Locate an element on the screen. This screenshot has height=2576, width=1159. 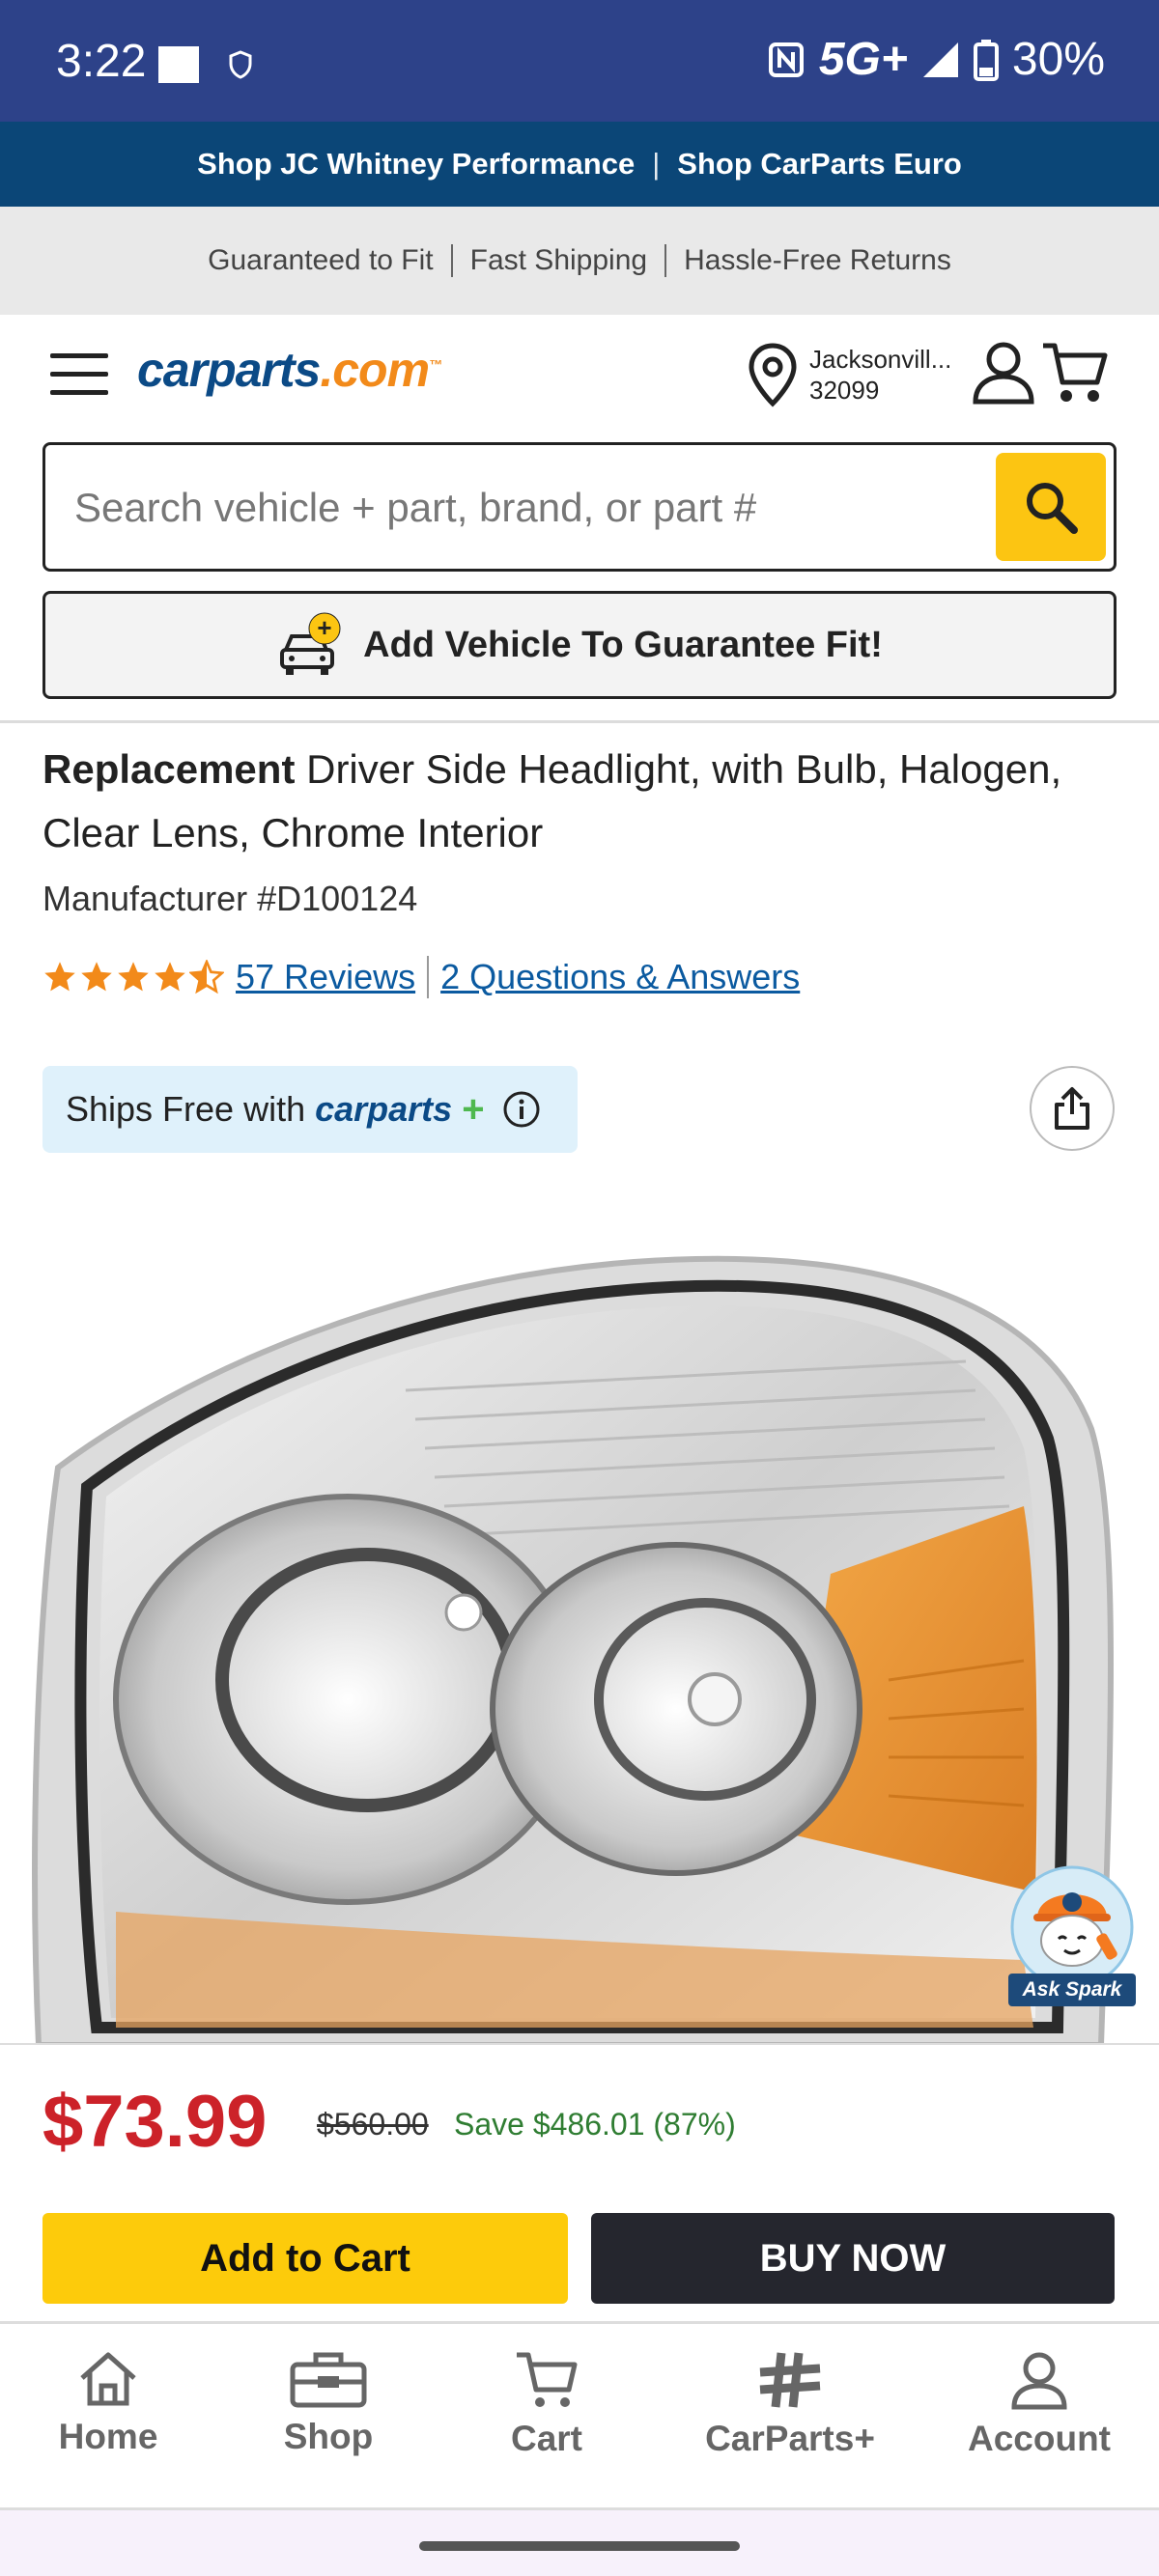
info-icon is located at coordinates (521, 1109).